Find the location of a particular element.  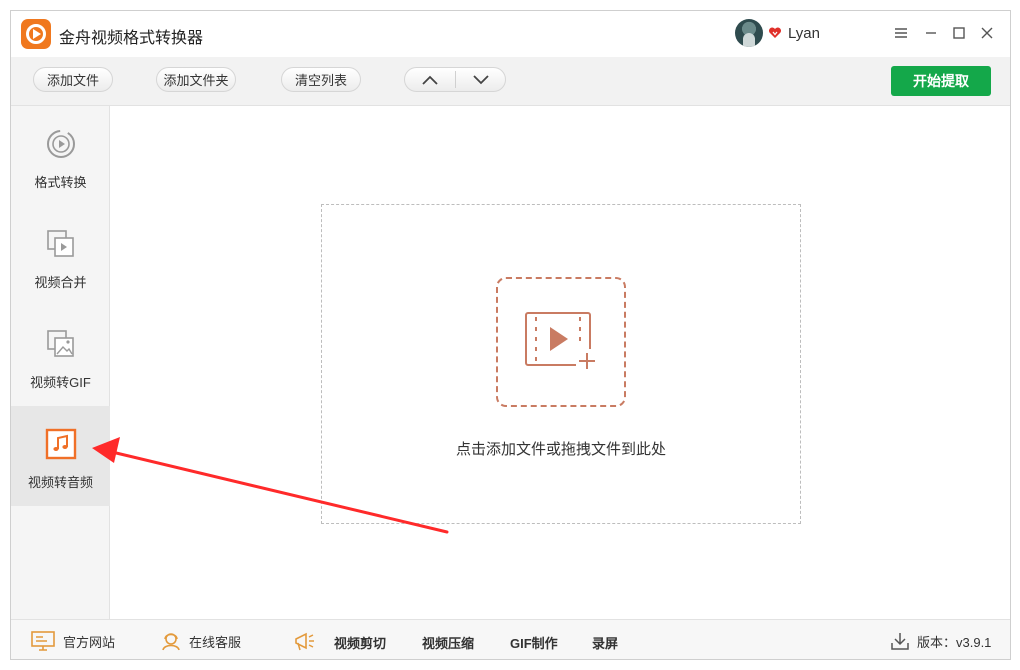

megaphone-icon is located at coordinates (304, 641).